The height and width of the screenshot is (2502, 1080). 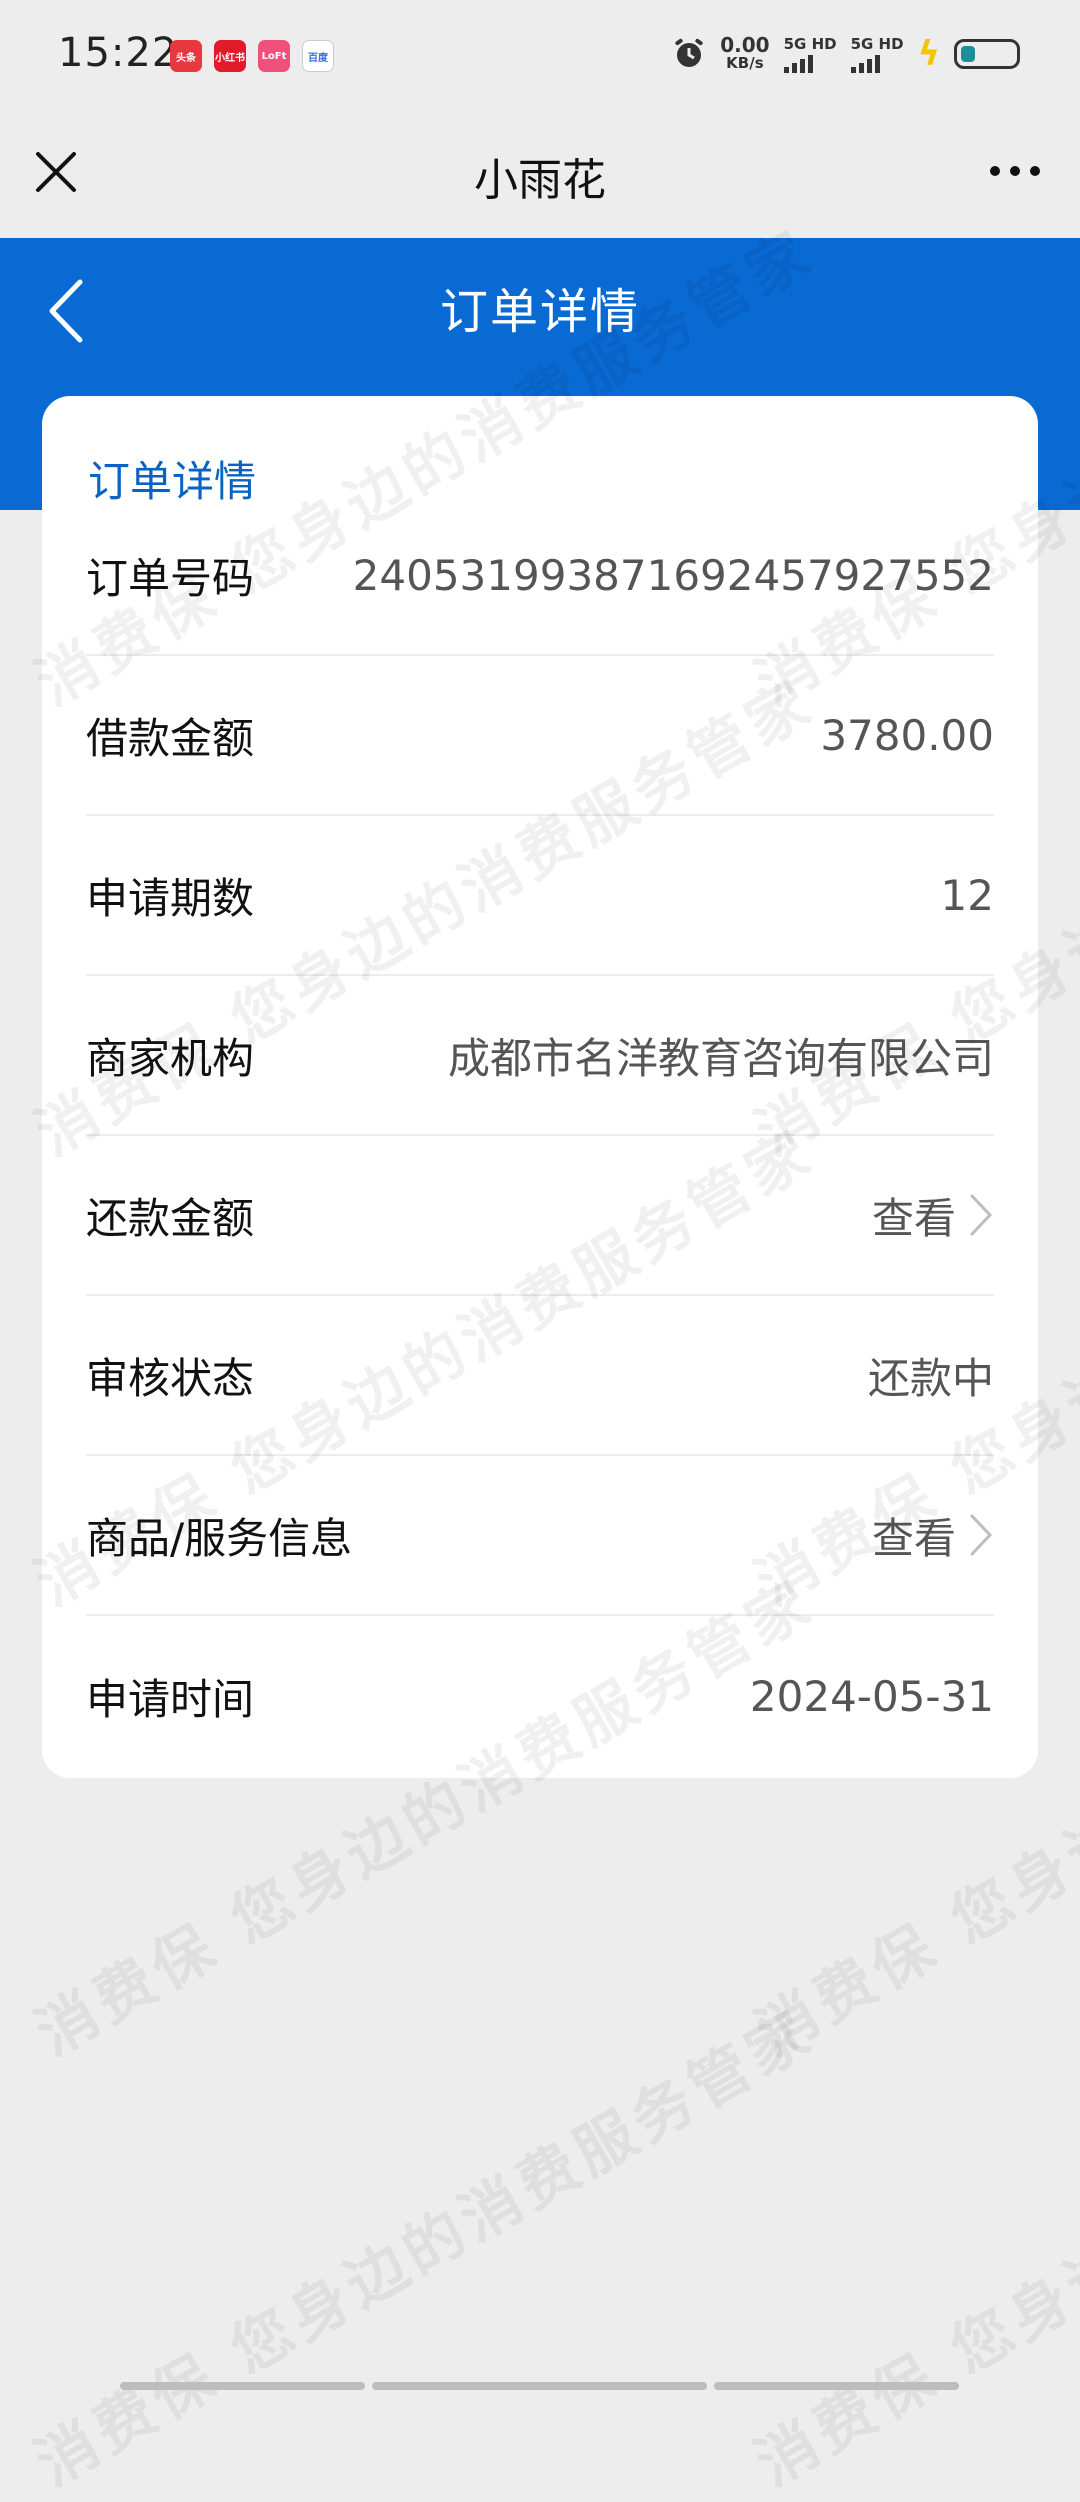 What do you see at coordinates (170, 1055) in the screenshot?
I see `row-label: 商家机构` at bounding box center [170, 1055].